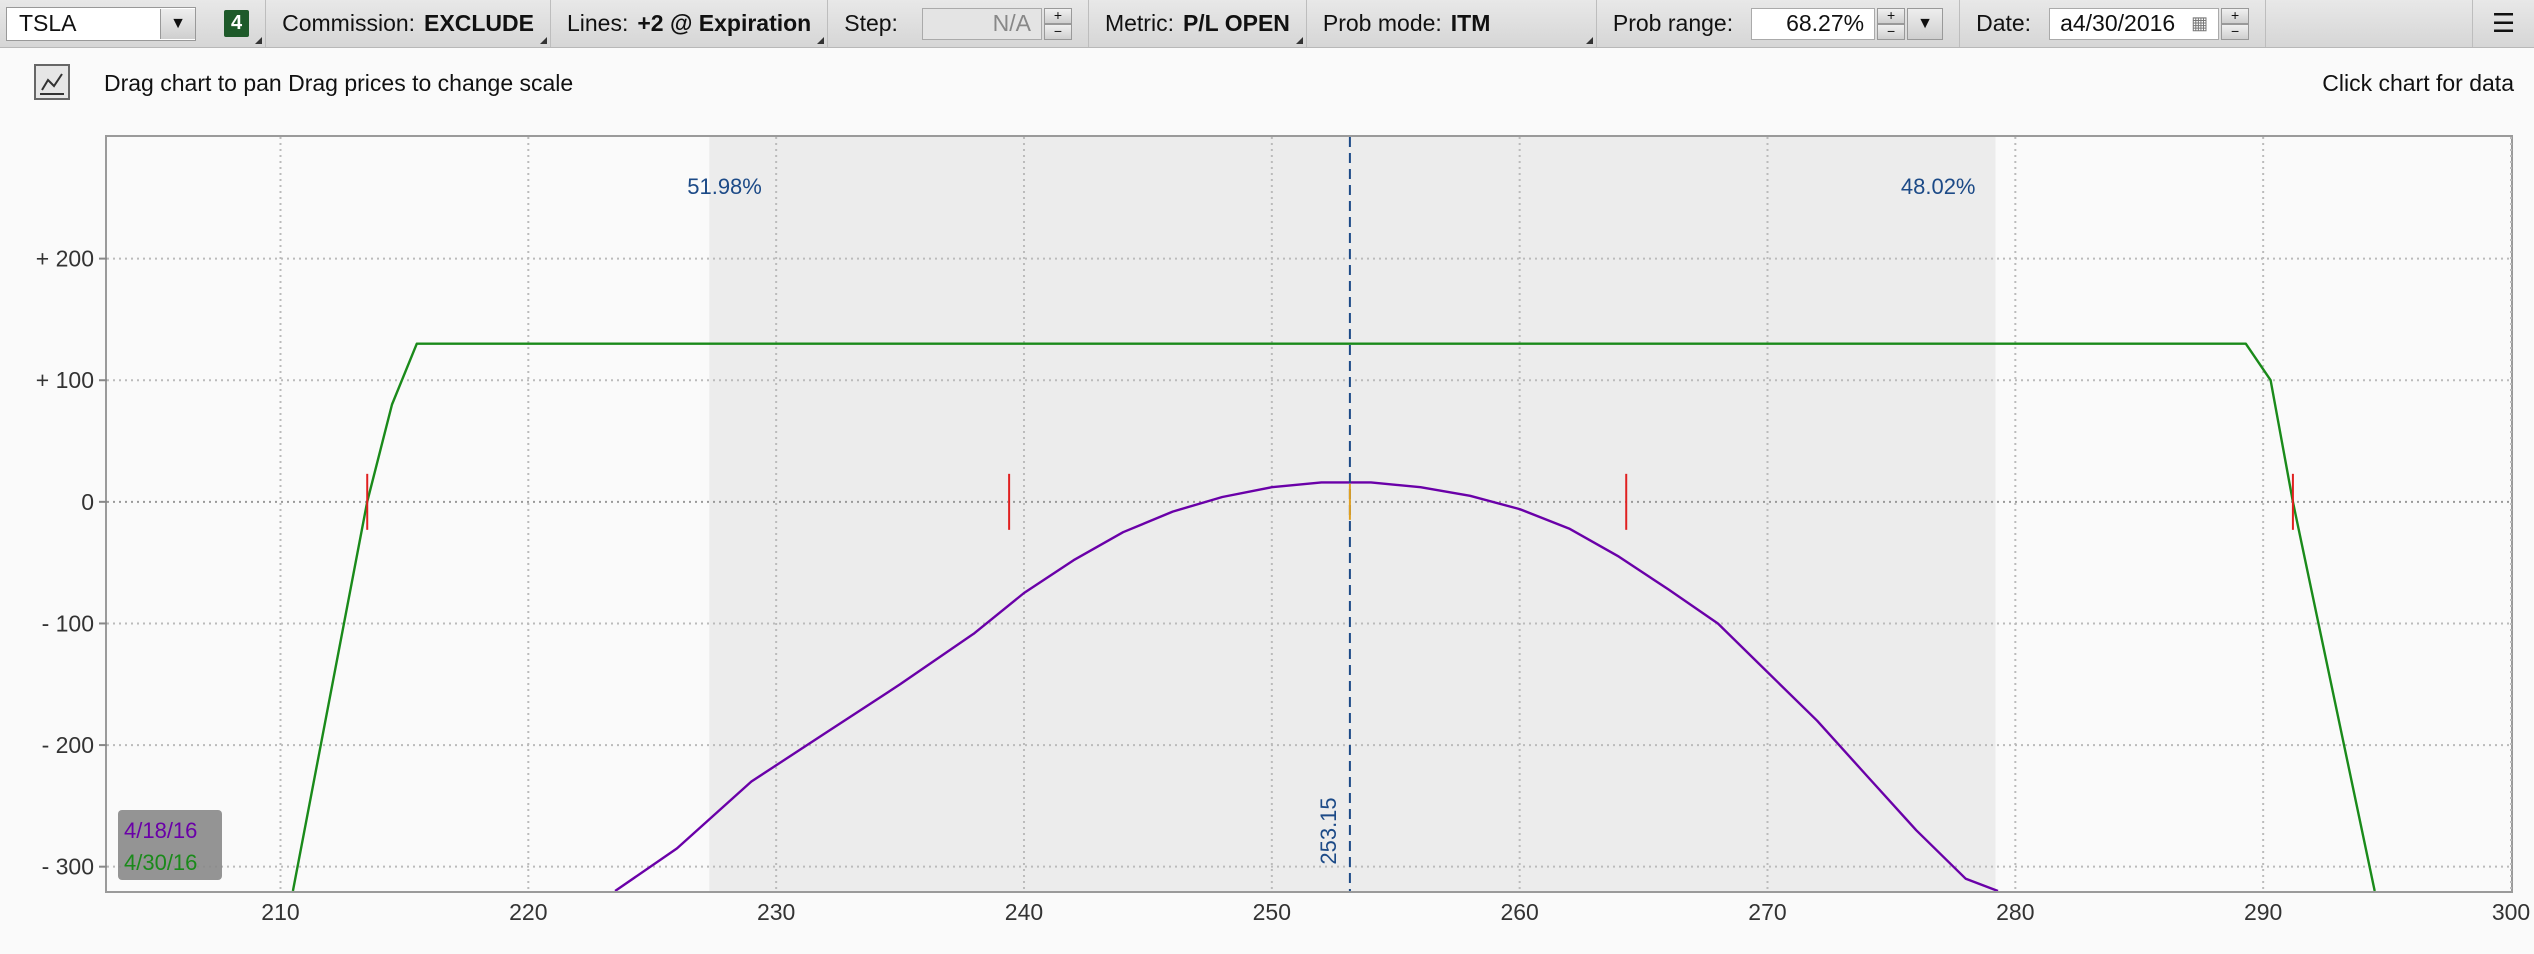 The height and width of the screenshot is (954, 2534). I want to click on legend-entry-1: 4/18/16, so click(160, 830).